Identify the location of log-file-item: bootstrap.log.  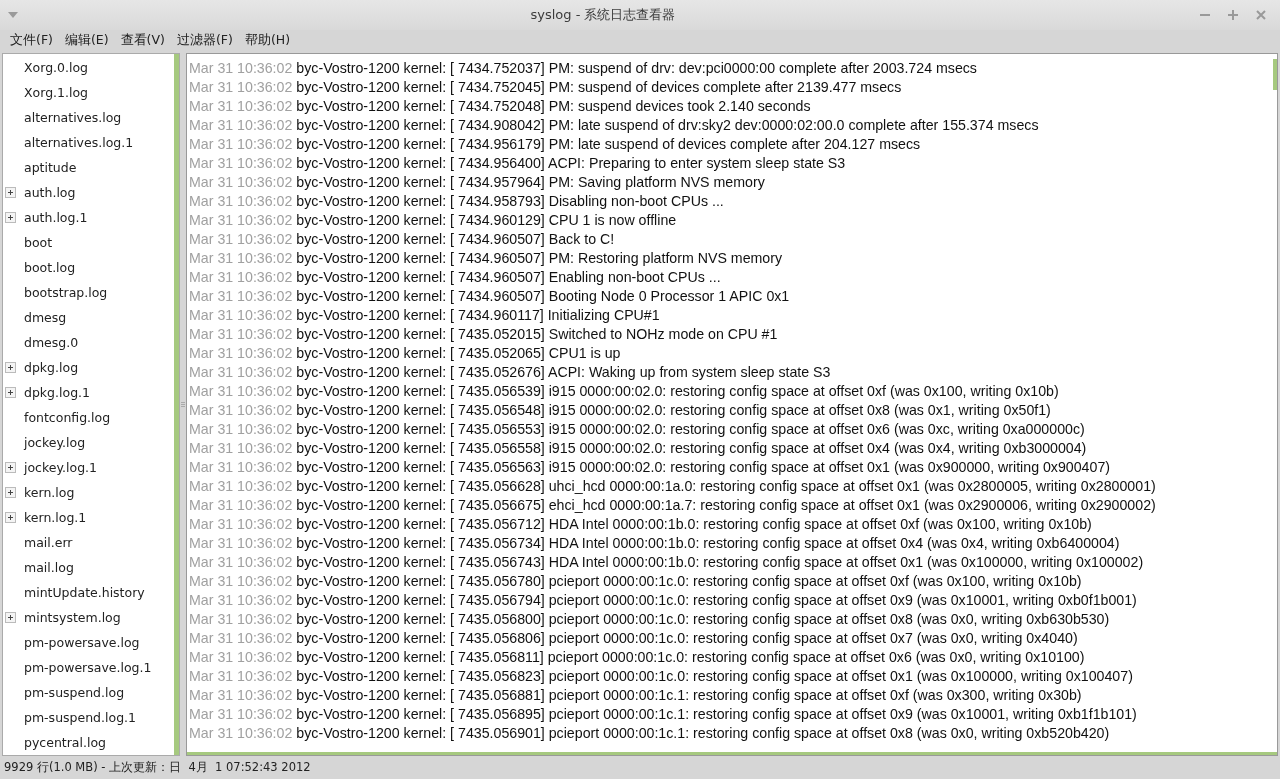
(88, 292).